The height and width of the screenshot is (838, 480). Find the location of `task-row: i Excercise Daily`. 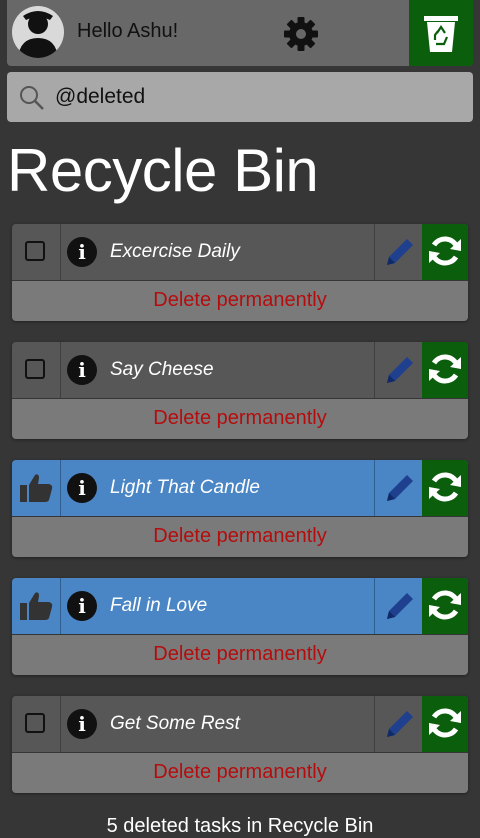

task-row: i Excercise Daily is located at coordinates (240, 252).